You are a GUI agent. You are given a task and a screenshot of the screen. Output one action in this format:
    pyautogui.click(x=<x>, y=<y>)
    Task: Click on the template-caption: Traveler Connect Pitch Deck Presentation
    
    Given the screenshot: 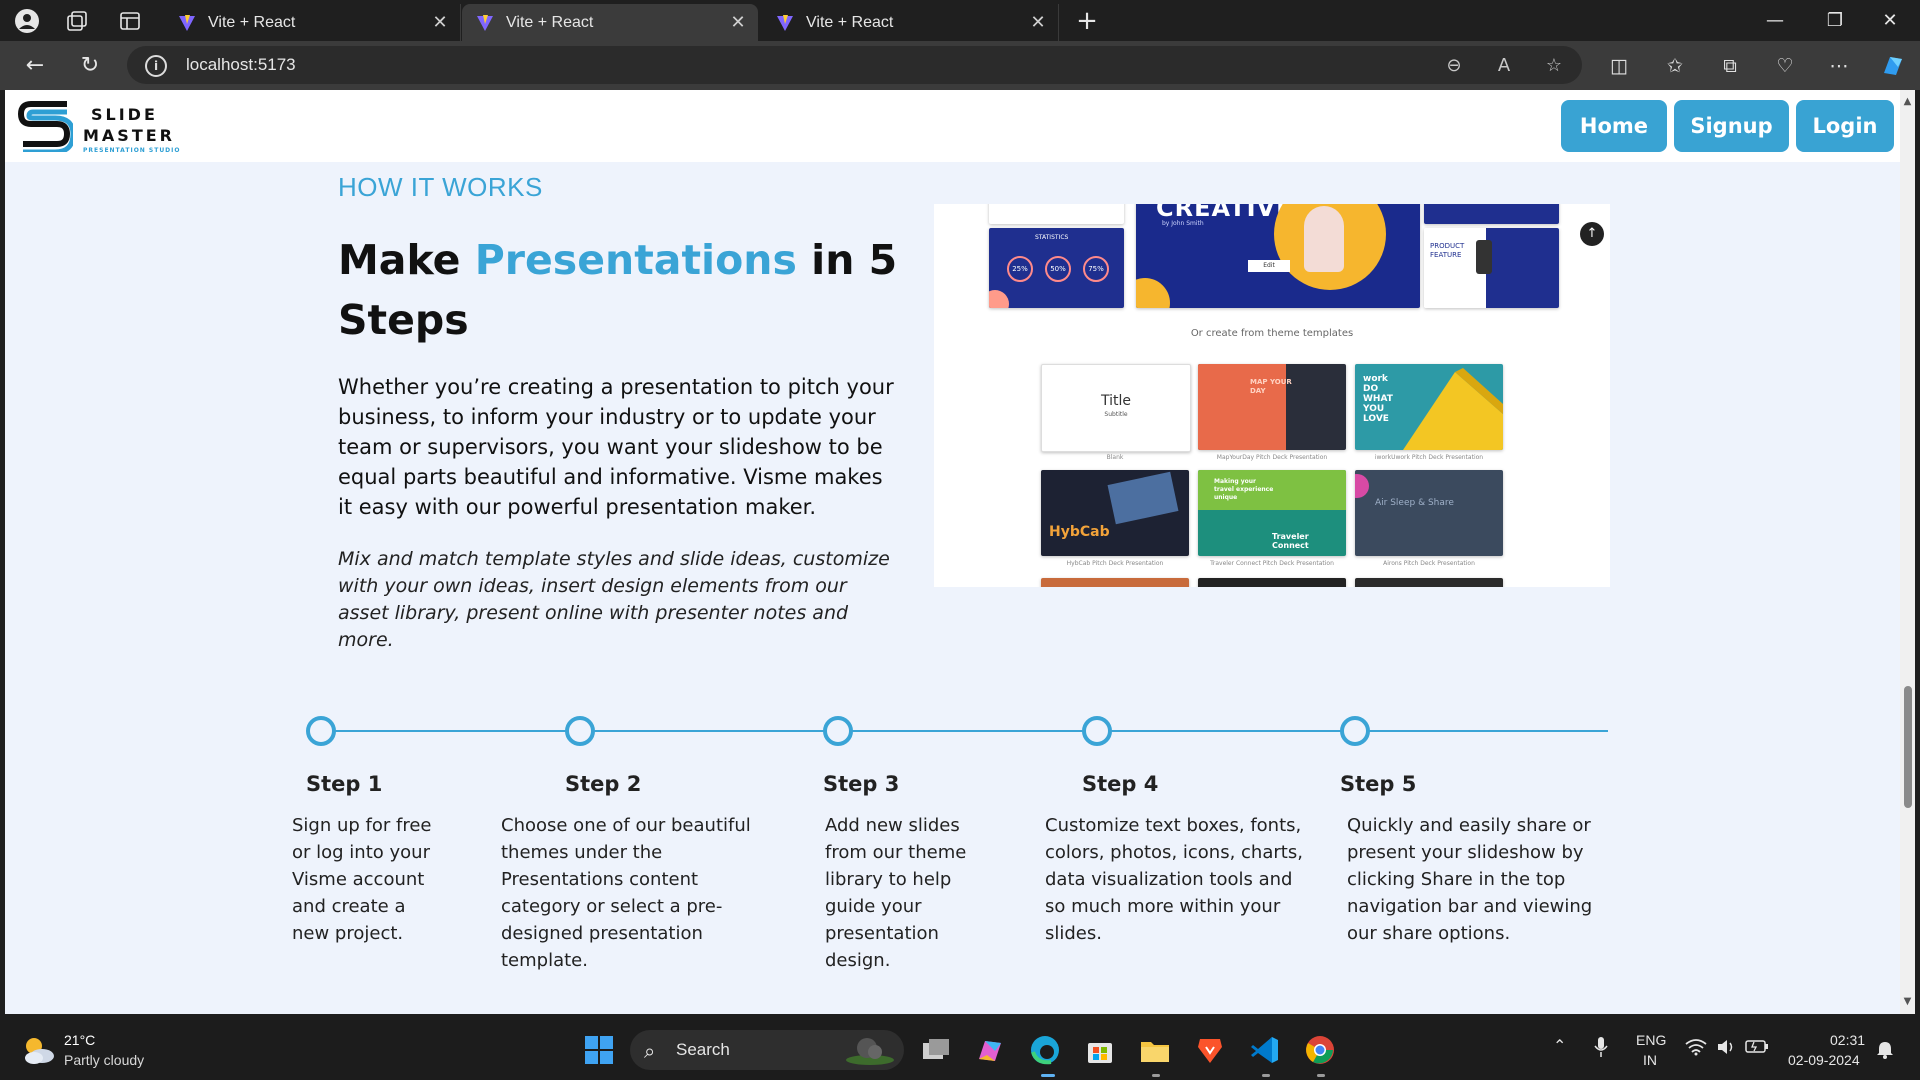 What is the action you would take?
    pyautogui.click(x=1272, y=563)
    